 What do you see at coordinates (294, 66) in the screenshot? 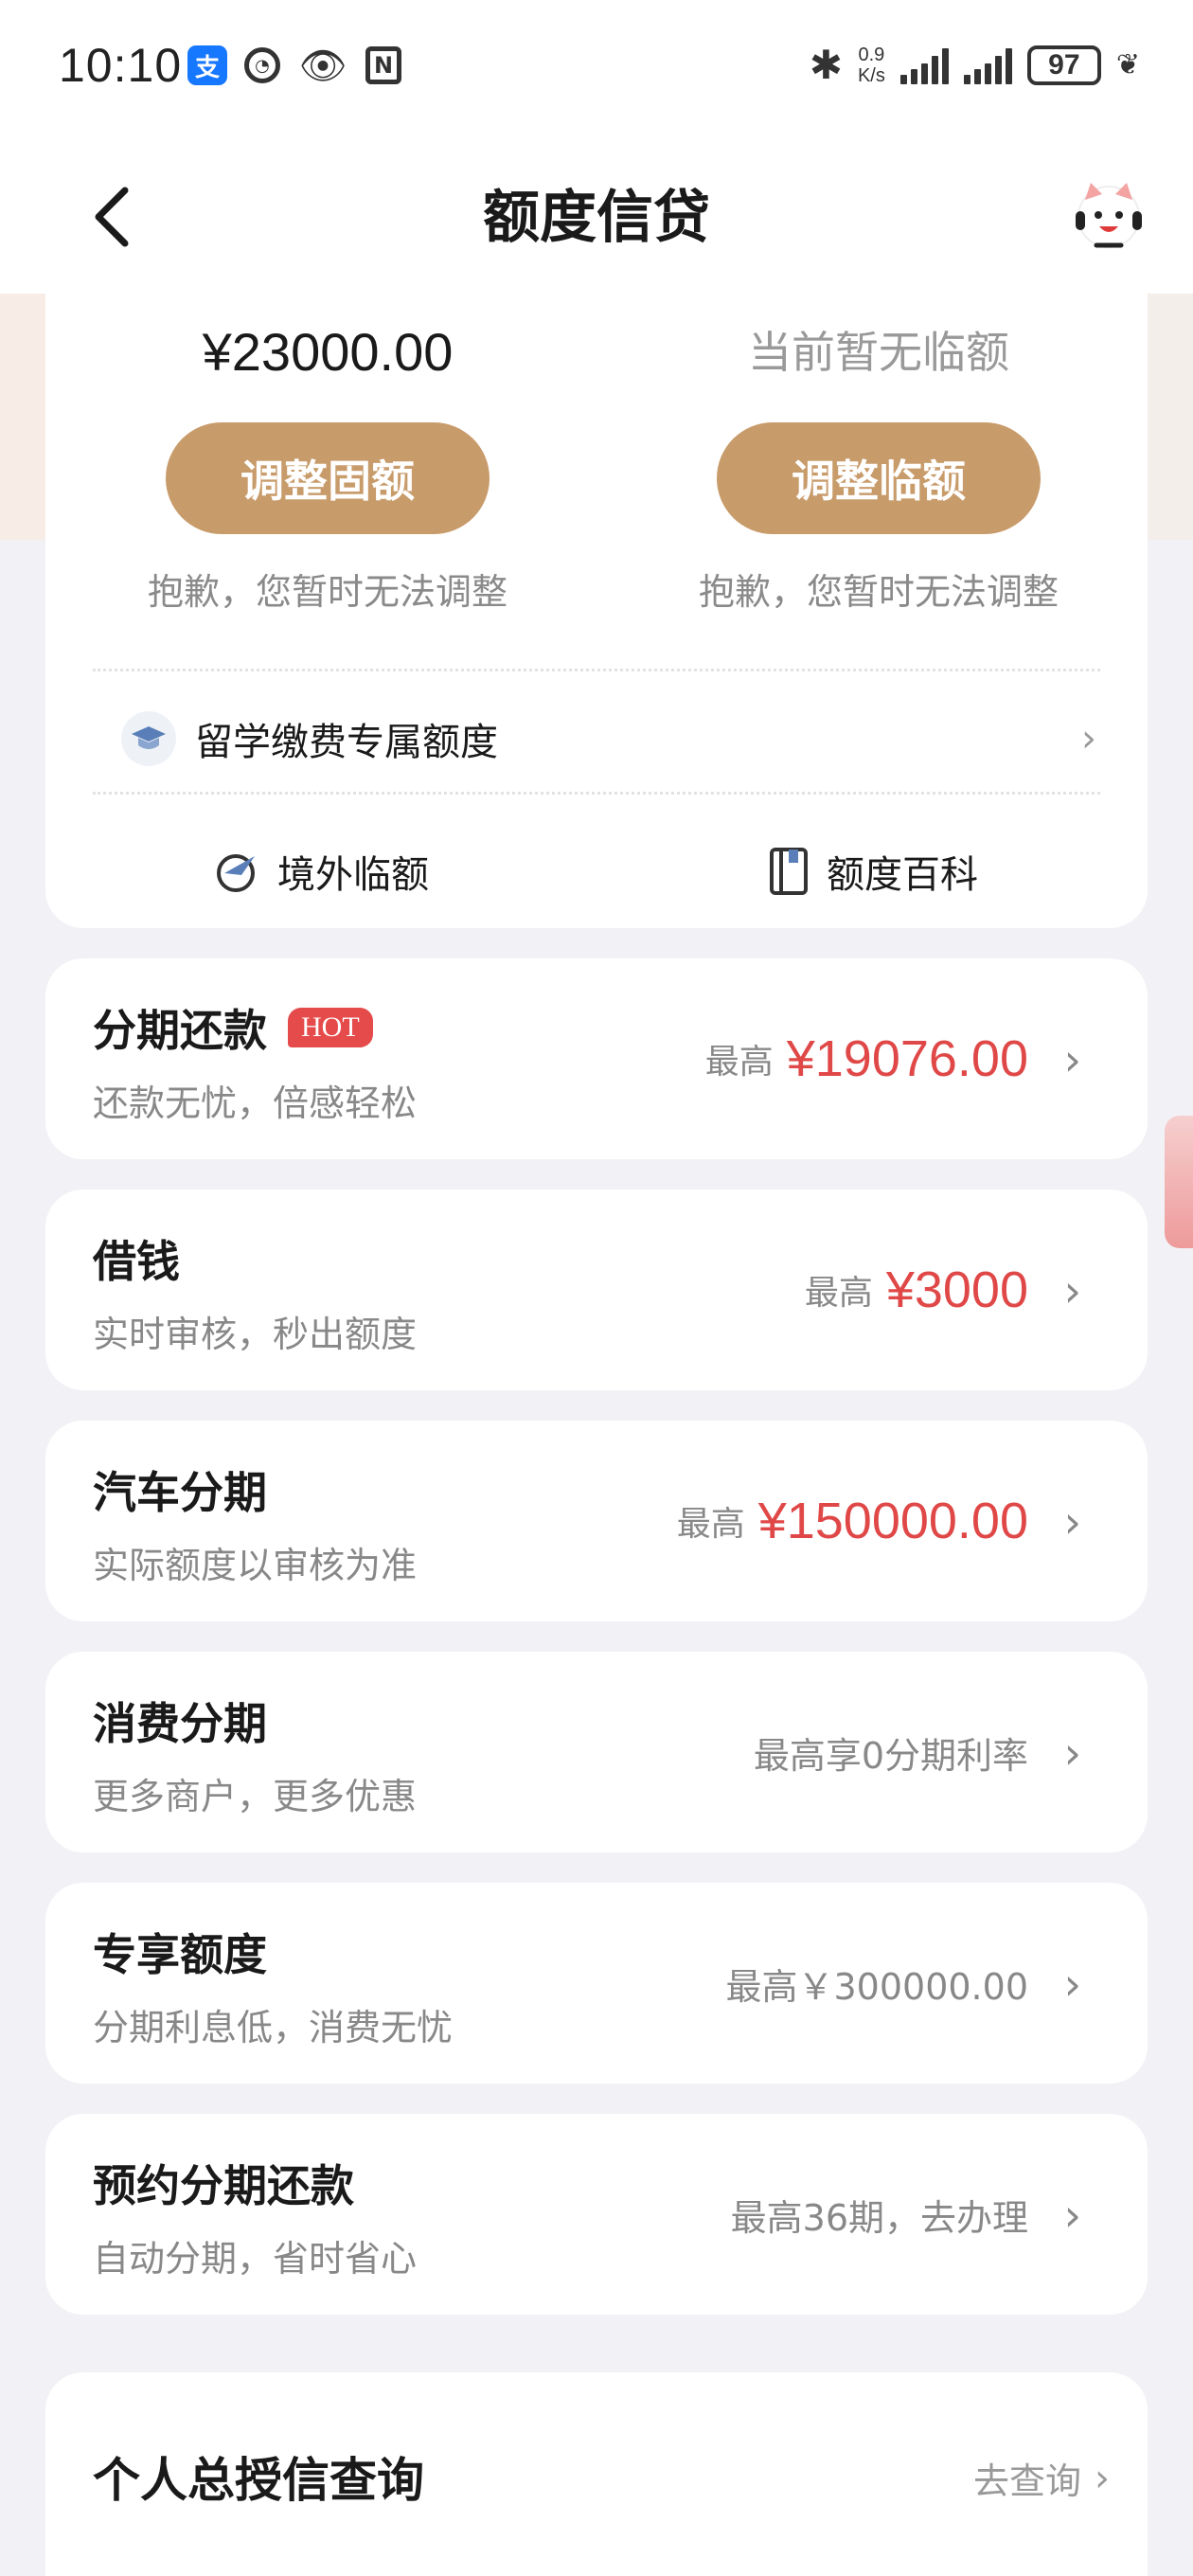
I see `status-app-icons: 支 ◔ 👁 N` at bounding box center [294, 66].